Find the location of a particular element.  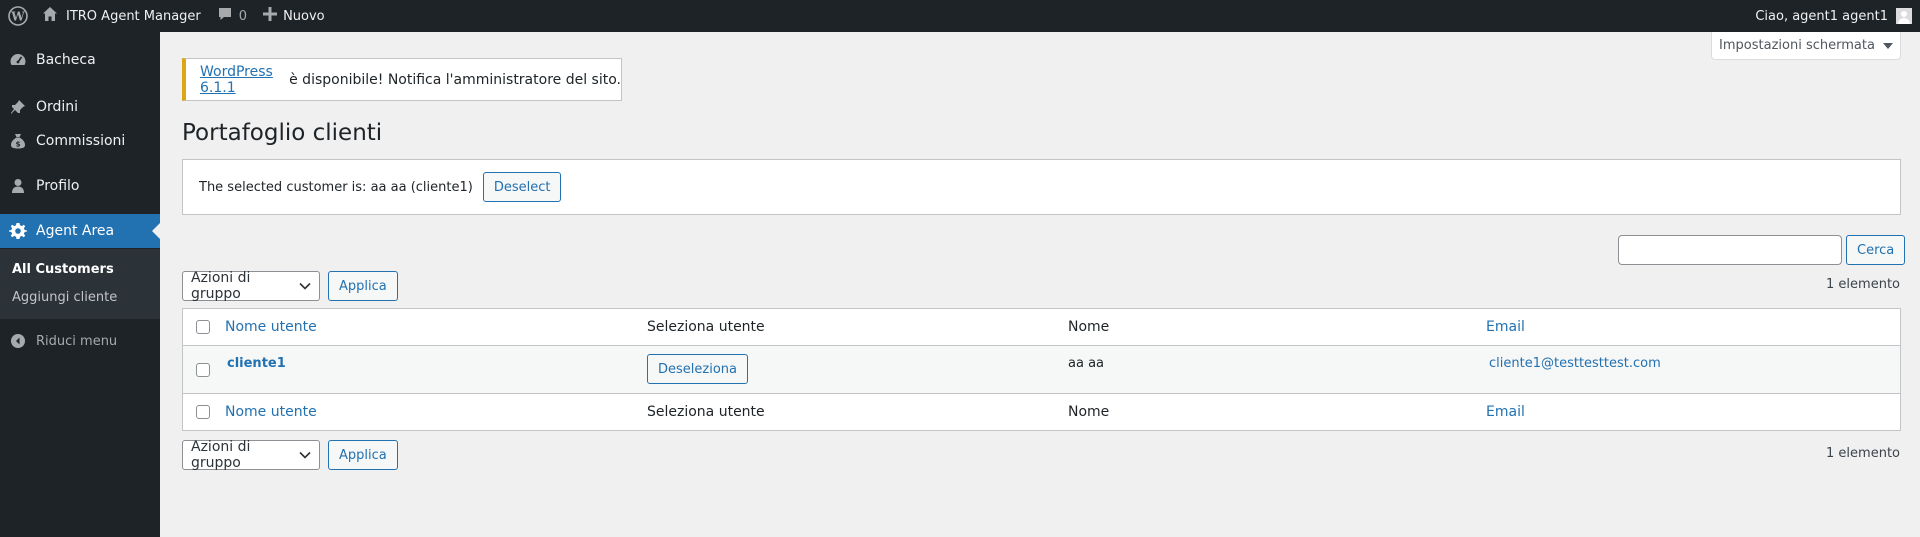

svg-text: W is located at coordinates (17, 17).